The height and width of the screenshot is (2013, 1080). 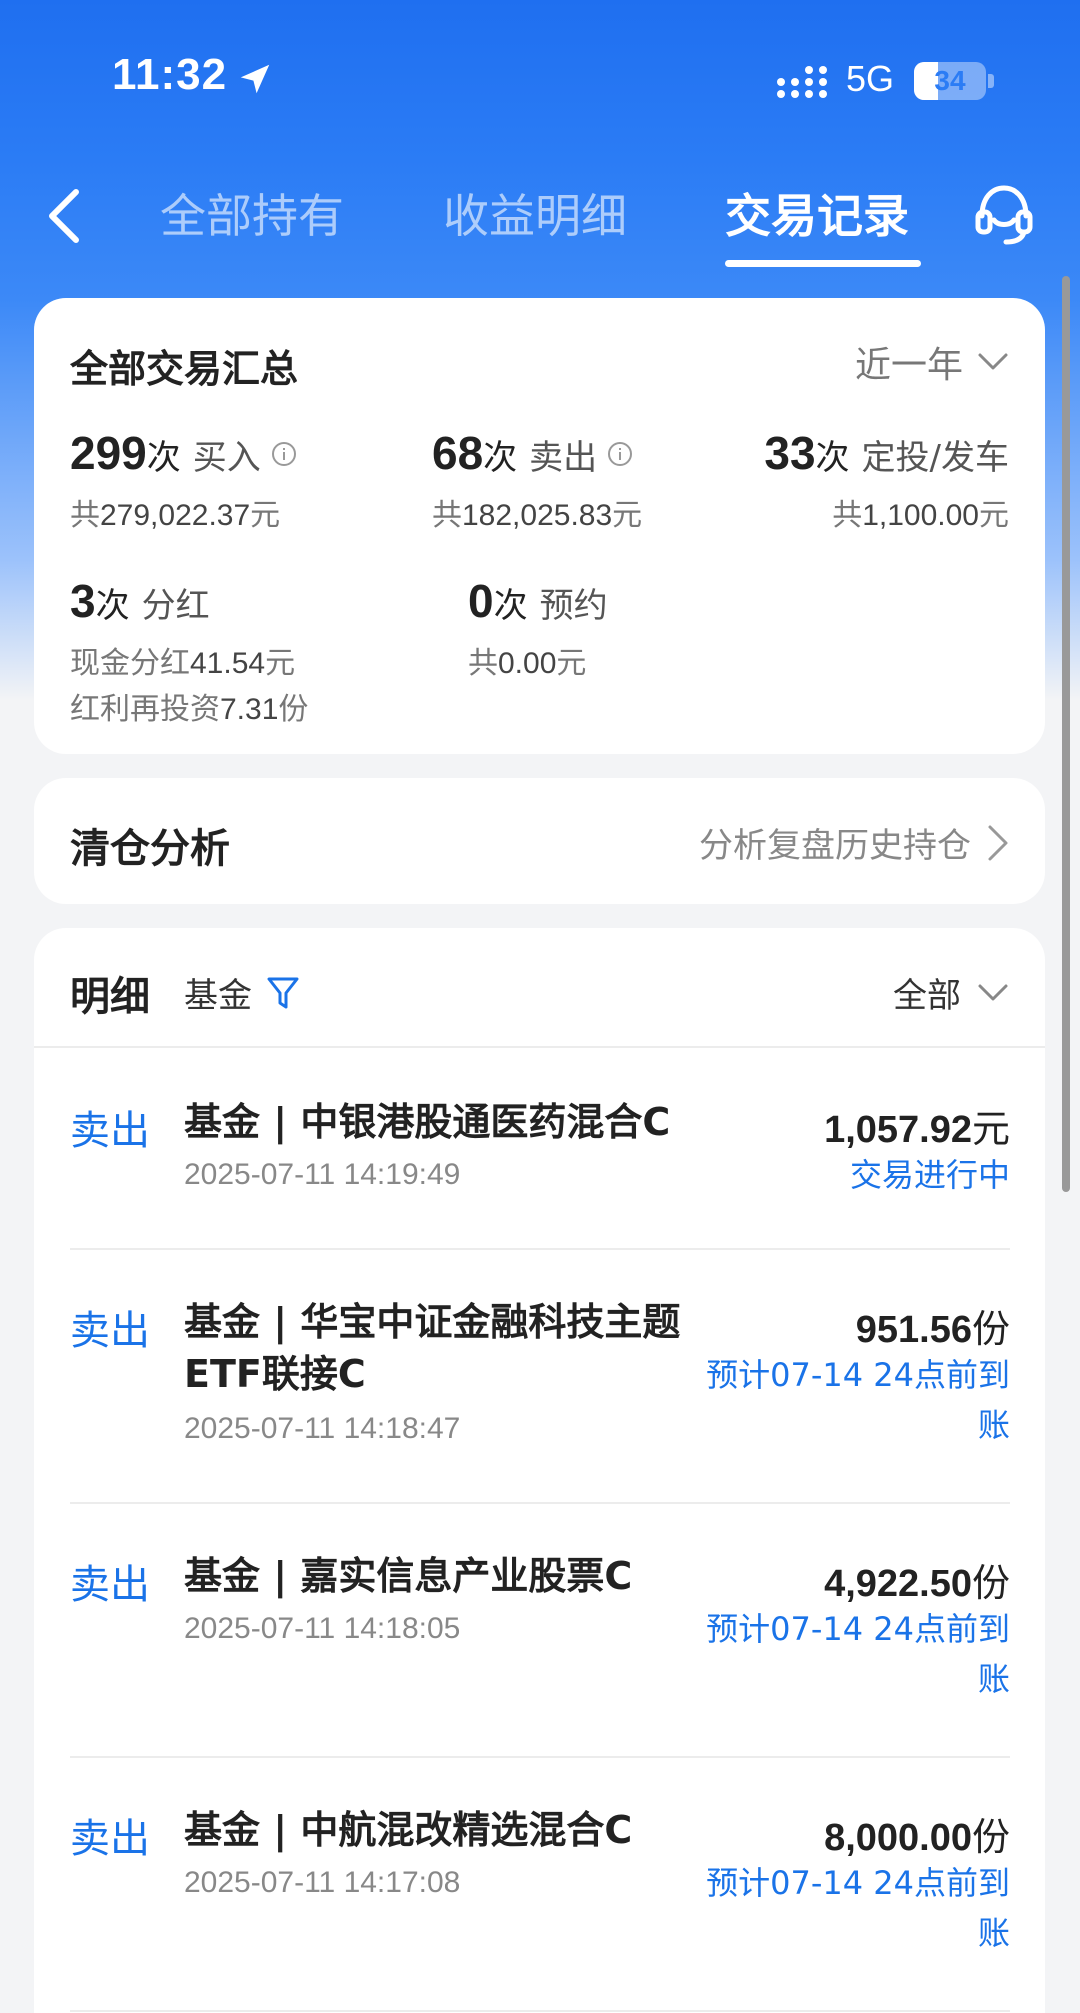 I want to click on type-dropdown-label: 全部, so click(x=927, y=996).